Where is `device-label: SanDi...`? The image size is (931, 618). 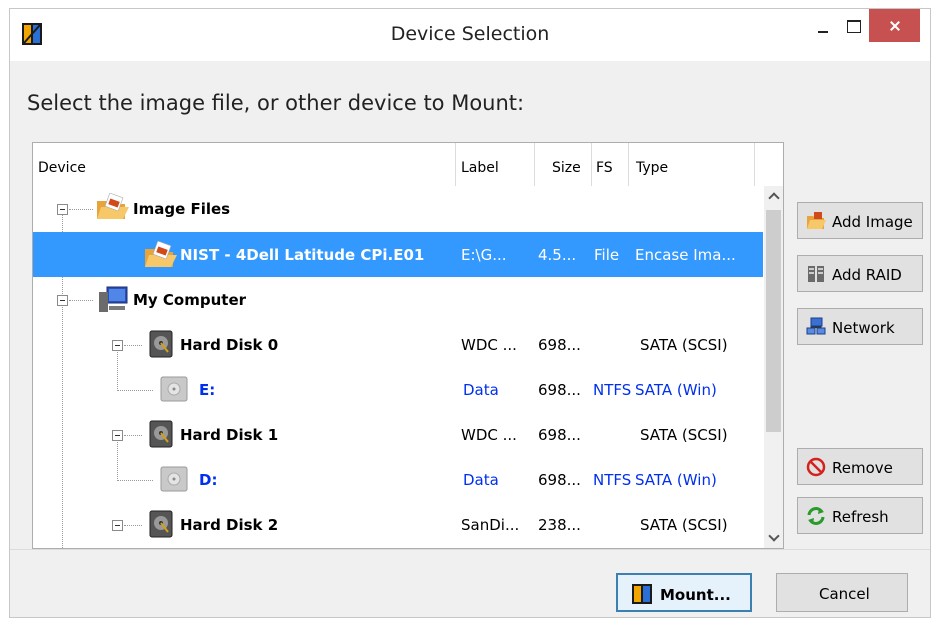
device-label: SanDi... is located at coordinates (490, 525).